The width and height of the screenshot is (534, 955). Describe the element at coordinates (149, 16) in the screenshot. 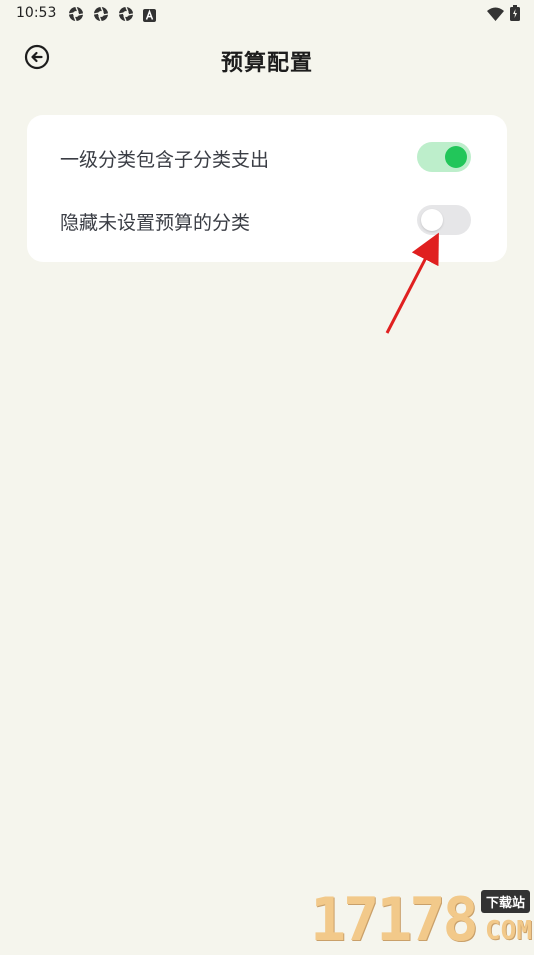

I see `a-box-icon` at that location.